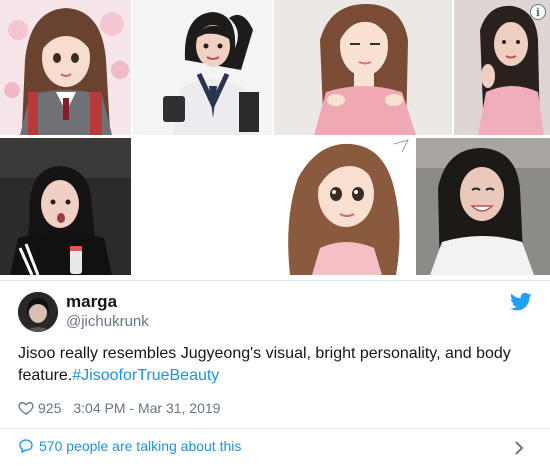 The width and height of the screenshot is (550, 466). What do you see at coordinates (521, 302) in the screenshot?
I see `twitter-bird-icon` at bounding box center [521, 302].